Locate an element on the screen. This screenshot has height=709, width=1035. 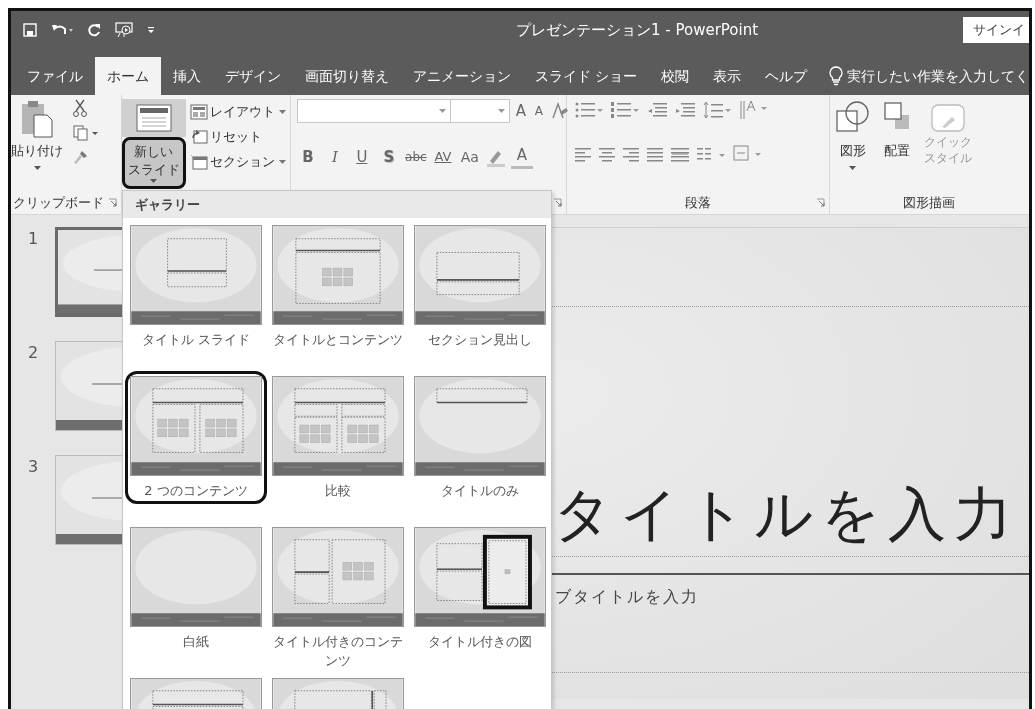
window-title: プレゼンテーション1 - PowerPoint is located at coordinates (637, 30).